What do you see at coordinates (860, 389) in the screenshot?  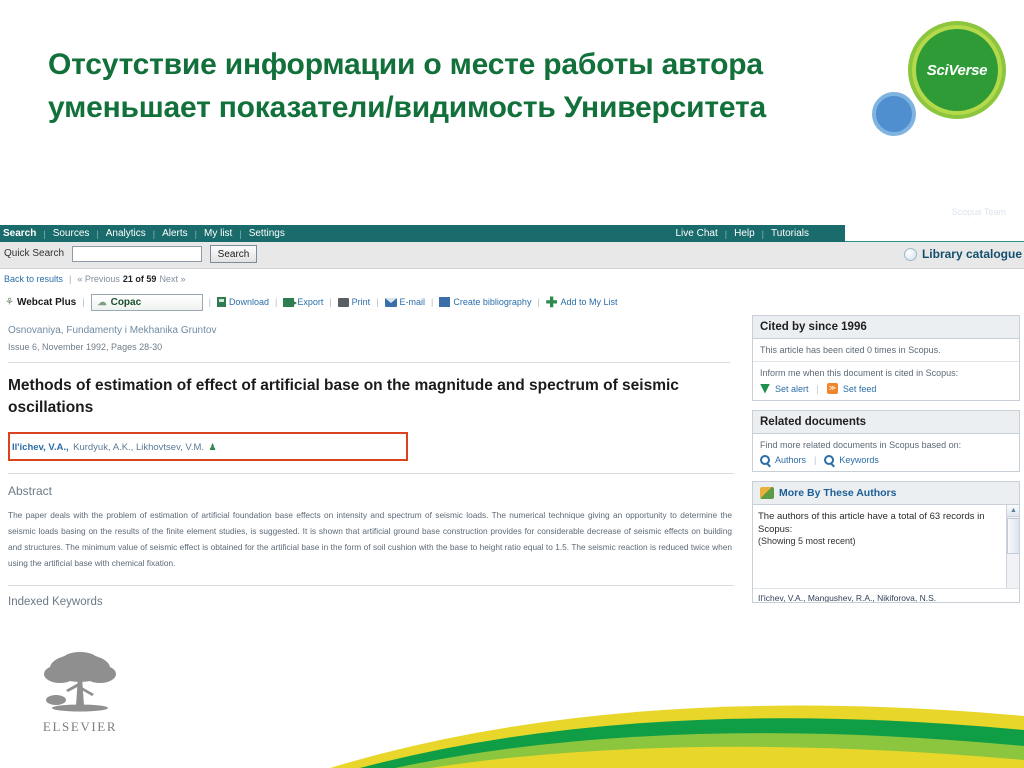 I see `set-feed-link: Set feed` at bounding box center [860, 389].